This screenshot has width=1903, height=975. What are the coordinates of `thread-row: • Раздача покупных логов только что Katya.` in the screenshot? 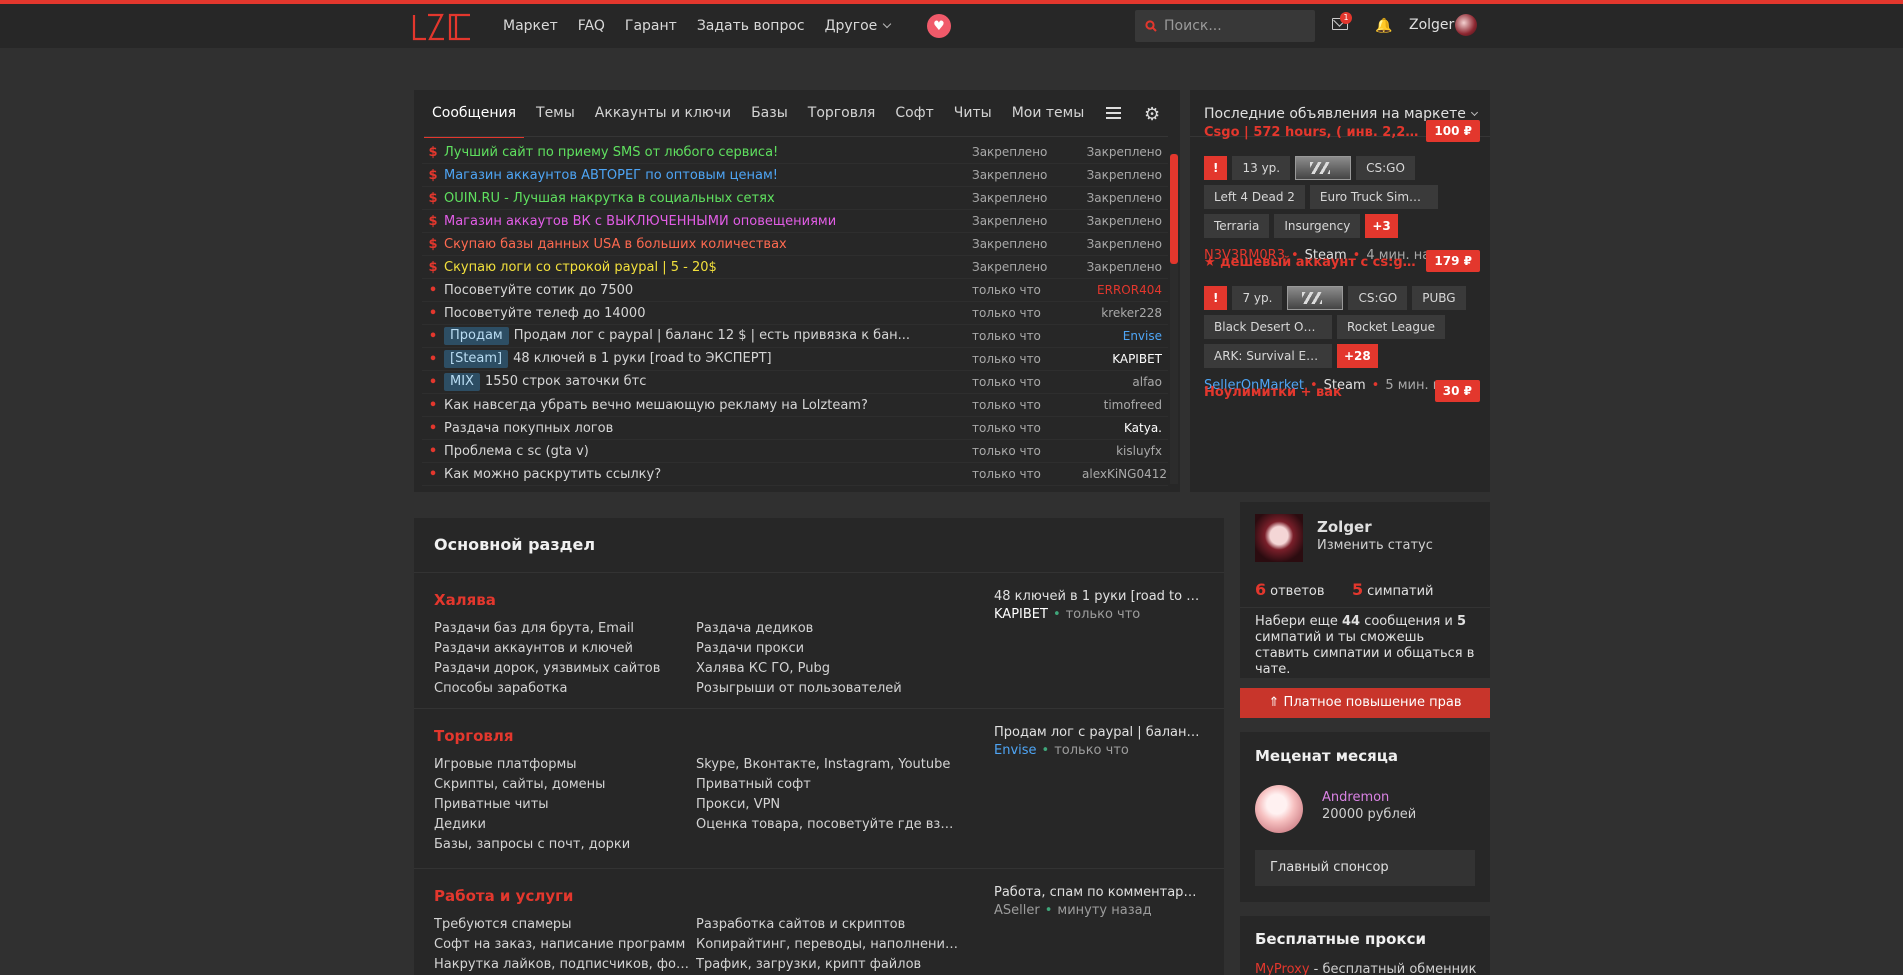 It's located at (795, 428).